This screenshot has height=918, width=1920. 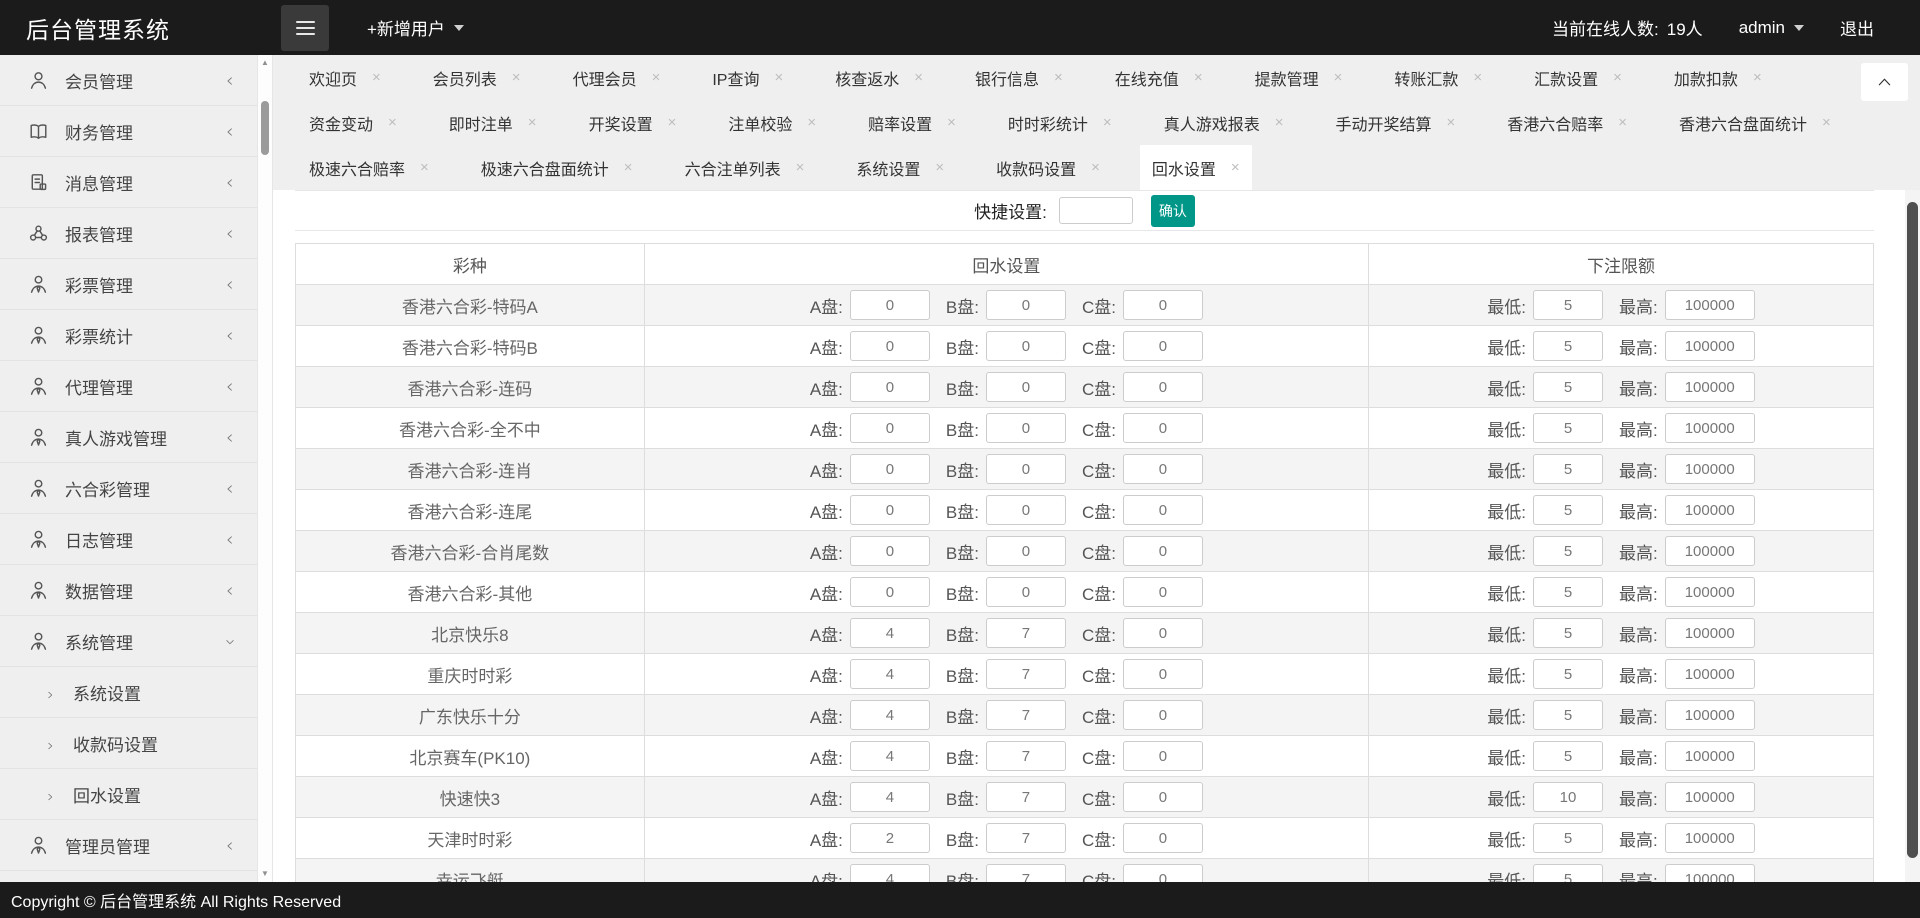 I want to click on tab: IP查询 ×, so click(x=747, y=77).